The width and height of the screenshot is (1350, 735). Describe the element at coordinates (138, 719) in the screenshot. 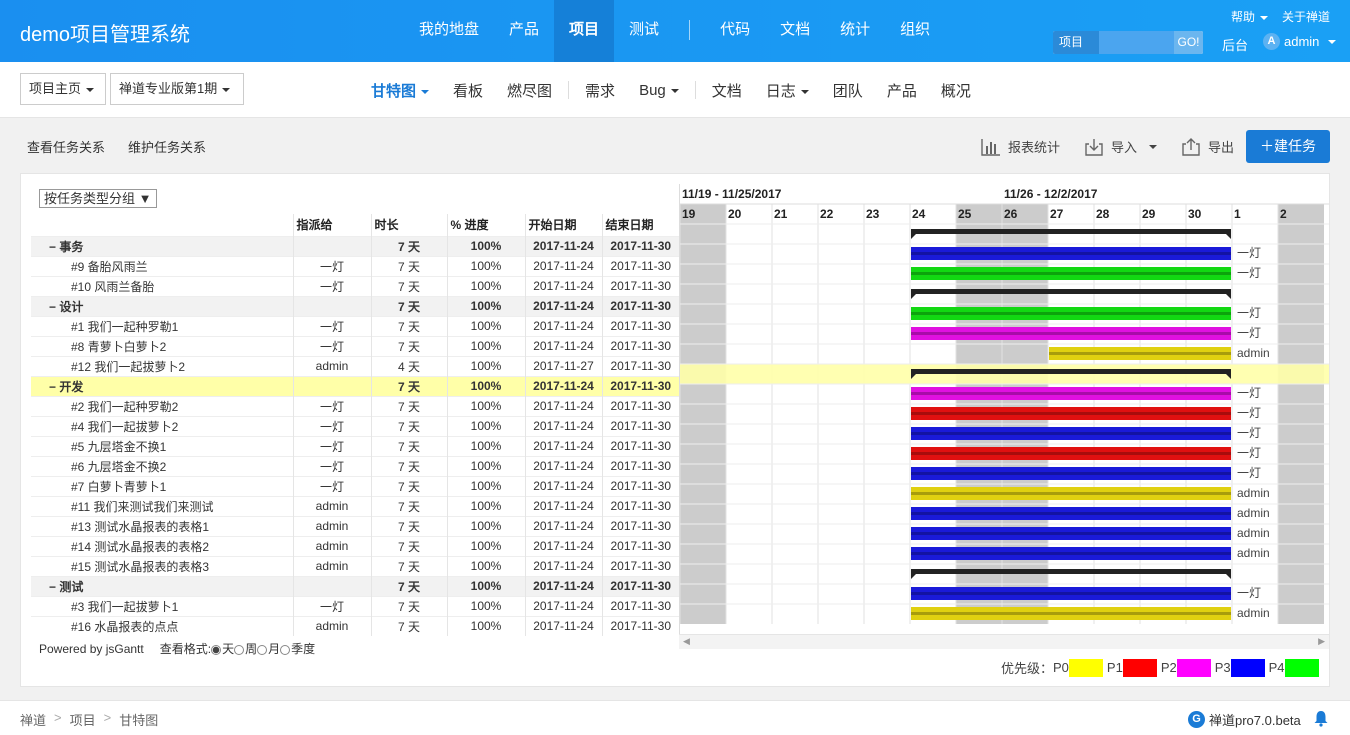

I see `breadcrumb-item: 甘特图` at that location.